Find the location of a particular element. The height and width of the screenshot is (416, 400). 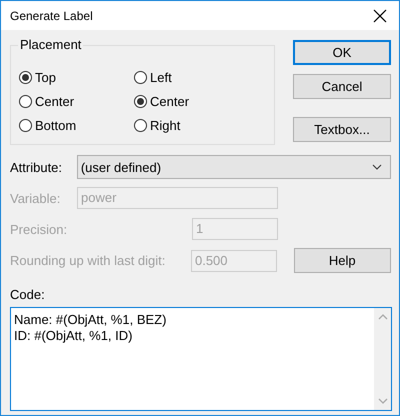

dialog-button: OK is located at coordinates (342, 52).